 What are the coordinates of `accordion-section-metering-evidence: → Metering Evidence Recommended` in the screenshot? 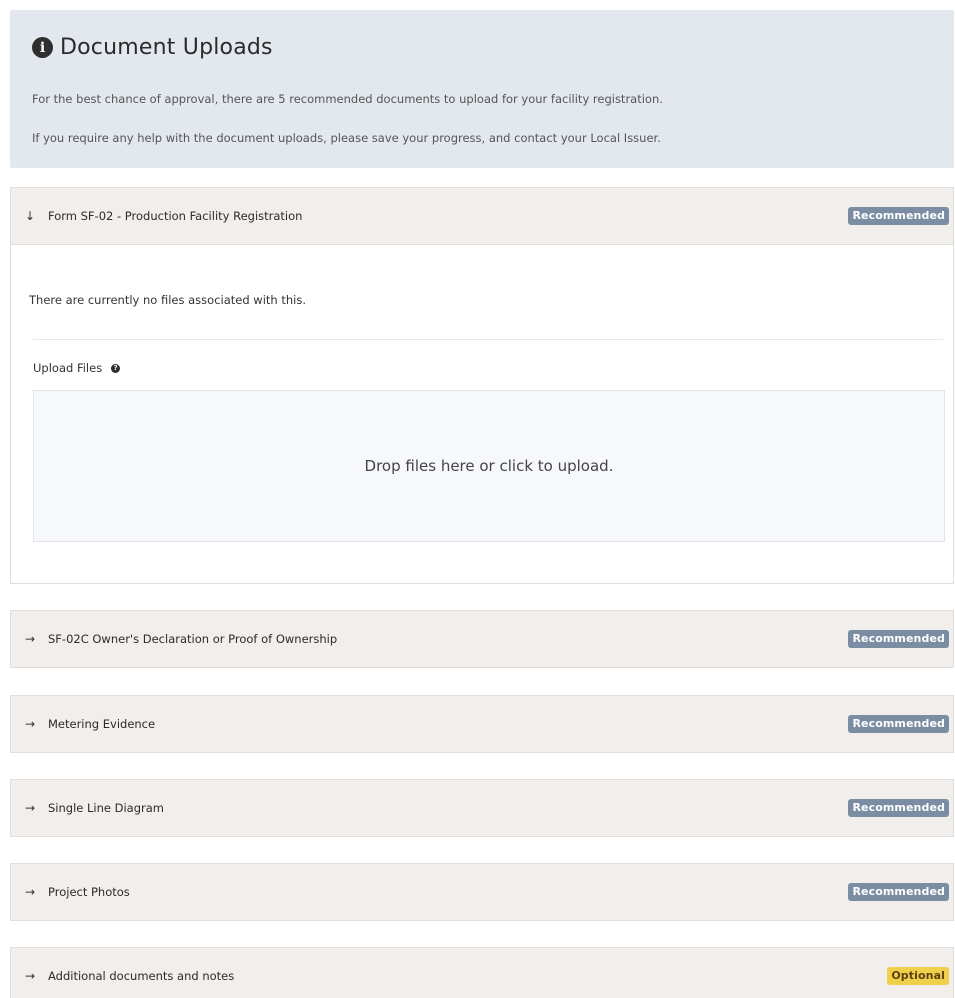 It's located at (482, 724).